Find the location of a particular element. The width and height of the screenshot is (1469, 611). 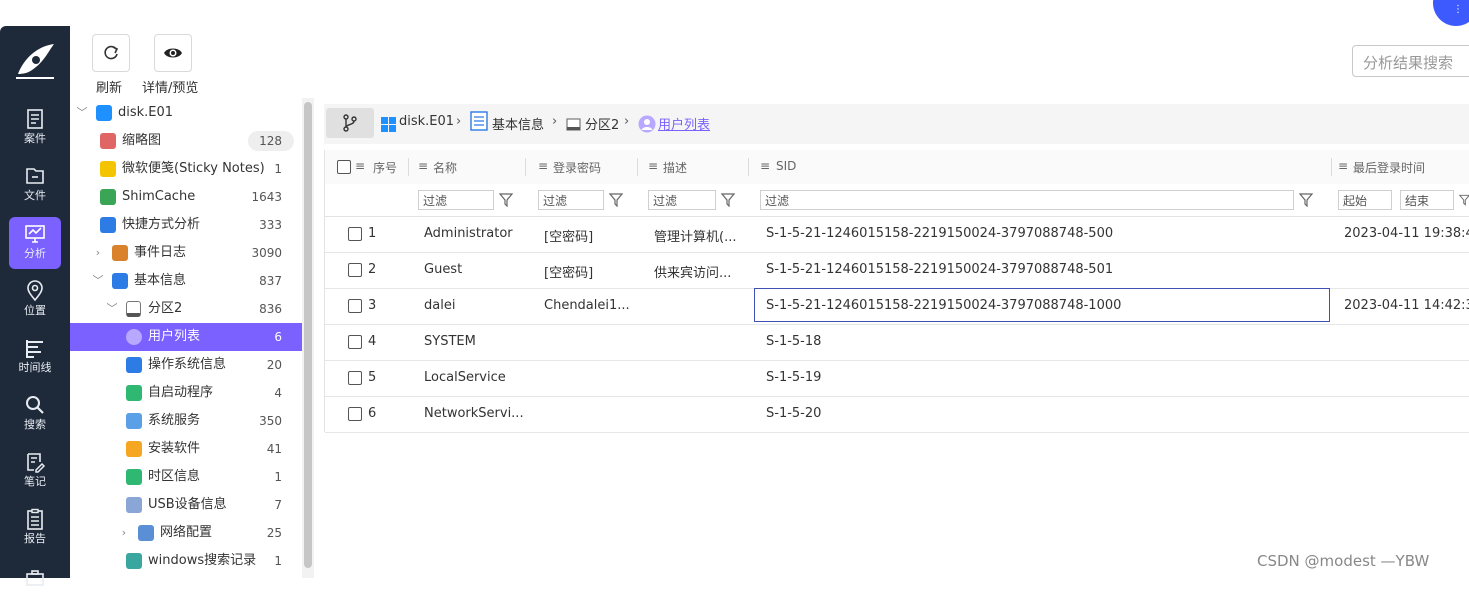

cell-sid: S-1-5-20 is located at coordinates (794, 413).